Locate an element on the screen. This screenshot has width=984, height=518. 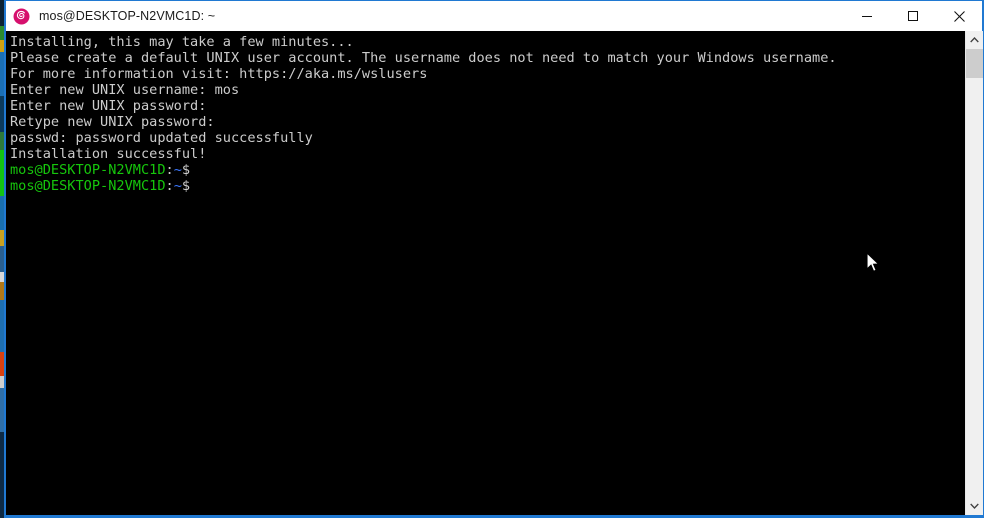
maximize-icon is located at coordinates (913, 16).